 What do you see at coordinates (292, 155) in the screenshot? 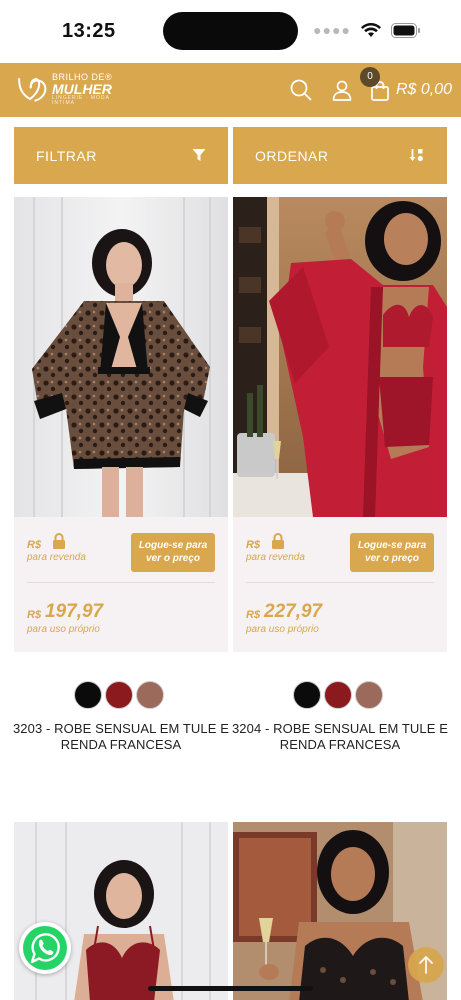
I see `sort-label: ORDENAR` at bounding box center [292, 155].